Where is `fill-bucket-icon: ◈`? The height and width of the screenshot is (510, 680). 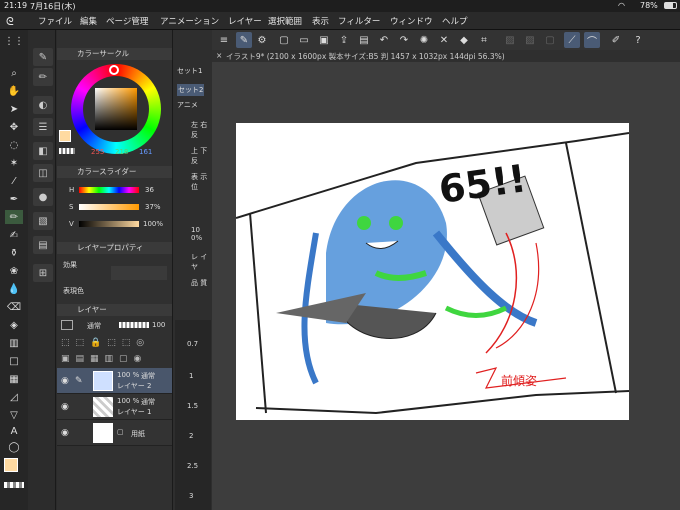 fill-bucket-icon: ◈ is located at coordinates (14, 325).